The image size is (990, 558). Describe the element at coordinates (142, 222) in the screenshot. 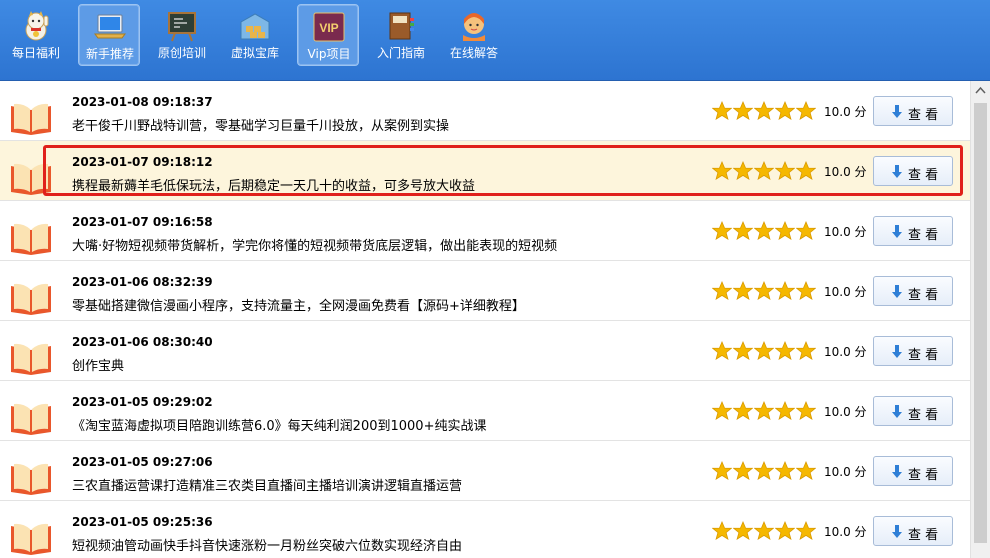

I see `item-date: 2023-01-07 09:16:58` at that location.